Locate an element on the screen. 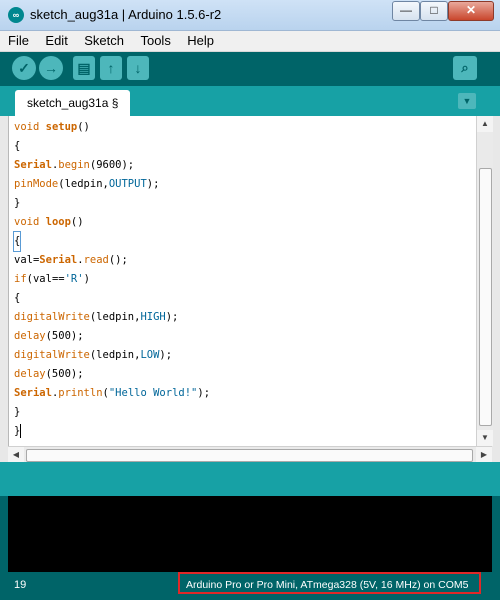 This screenshot has height=600, width=500. horizontal-scroll-thumb is located at coordinates (249, 455).